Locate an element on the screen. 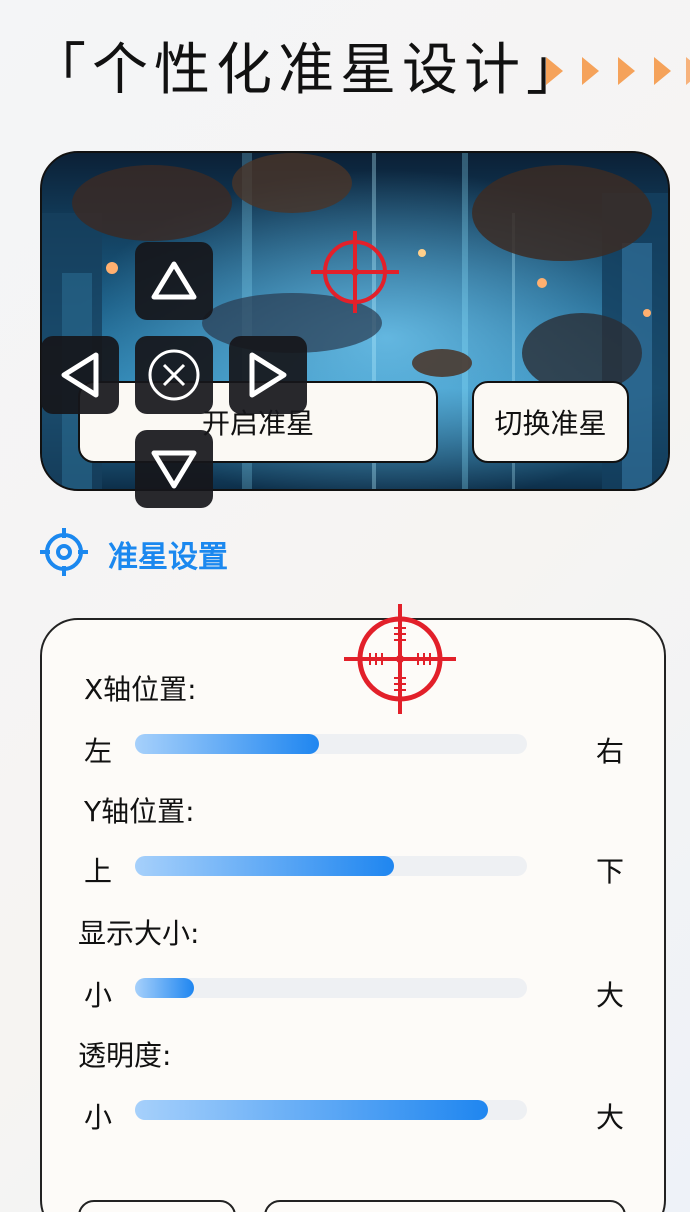 The height and width of the screenshot is (1212, 690). x-position-label: X轴位置: is located at coordinates (140, 689).